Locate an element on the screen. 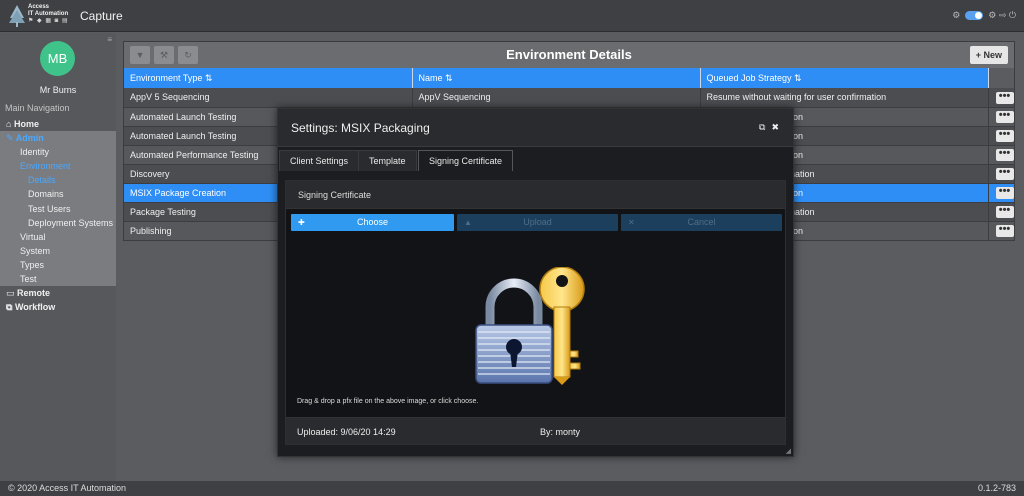 This screenshot has height=496, width=1024. cancel-icon: ✕ is located at coordinates (631, 222).